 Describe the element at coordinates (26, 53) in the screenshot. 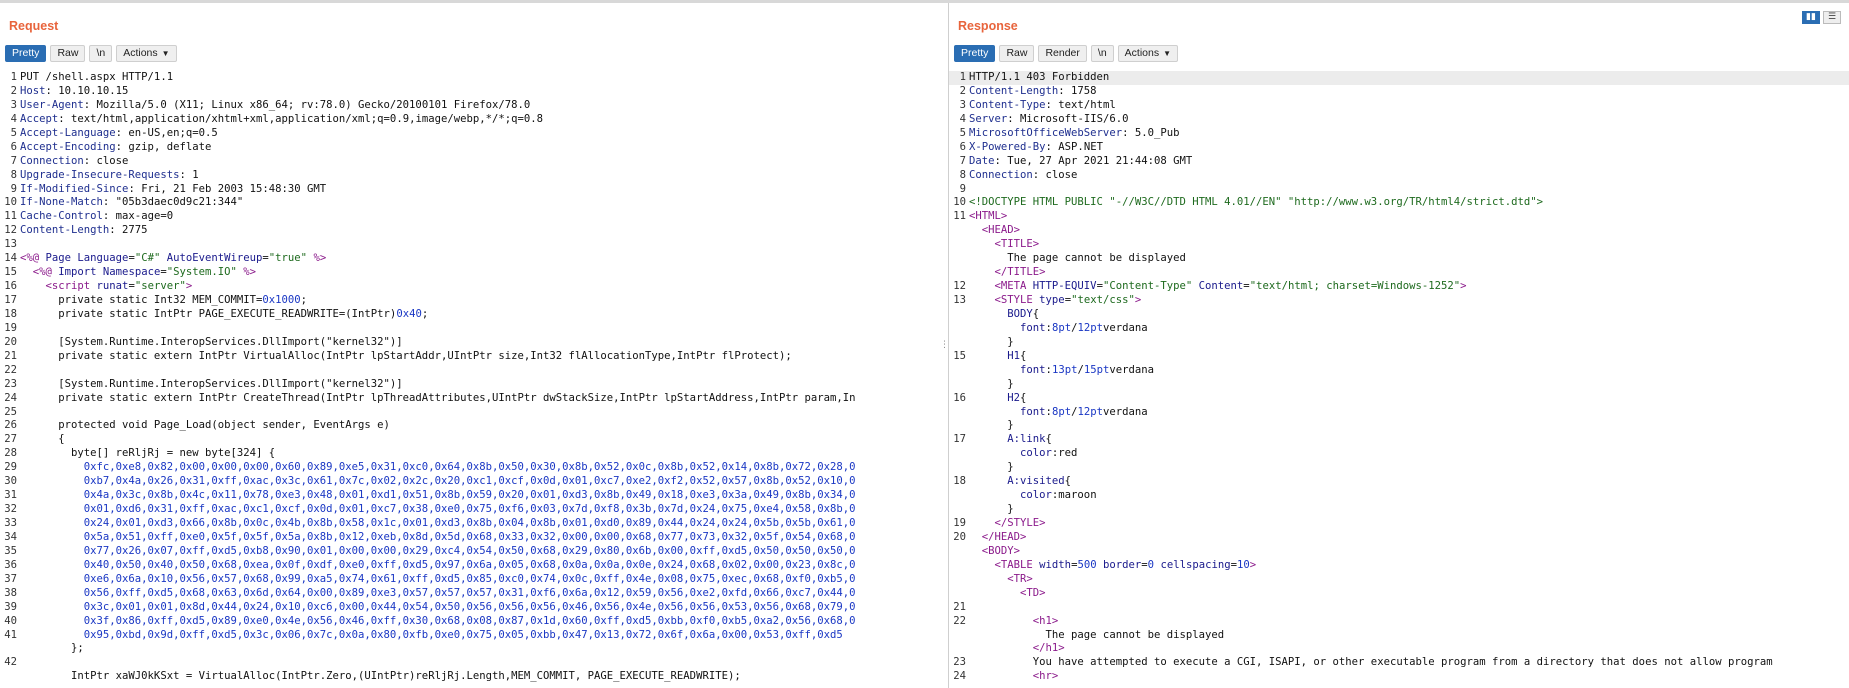

I see `request-tab-pretty: Pretty` at that location.